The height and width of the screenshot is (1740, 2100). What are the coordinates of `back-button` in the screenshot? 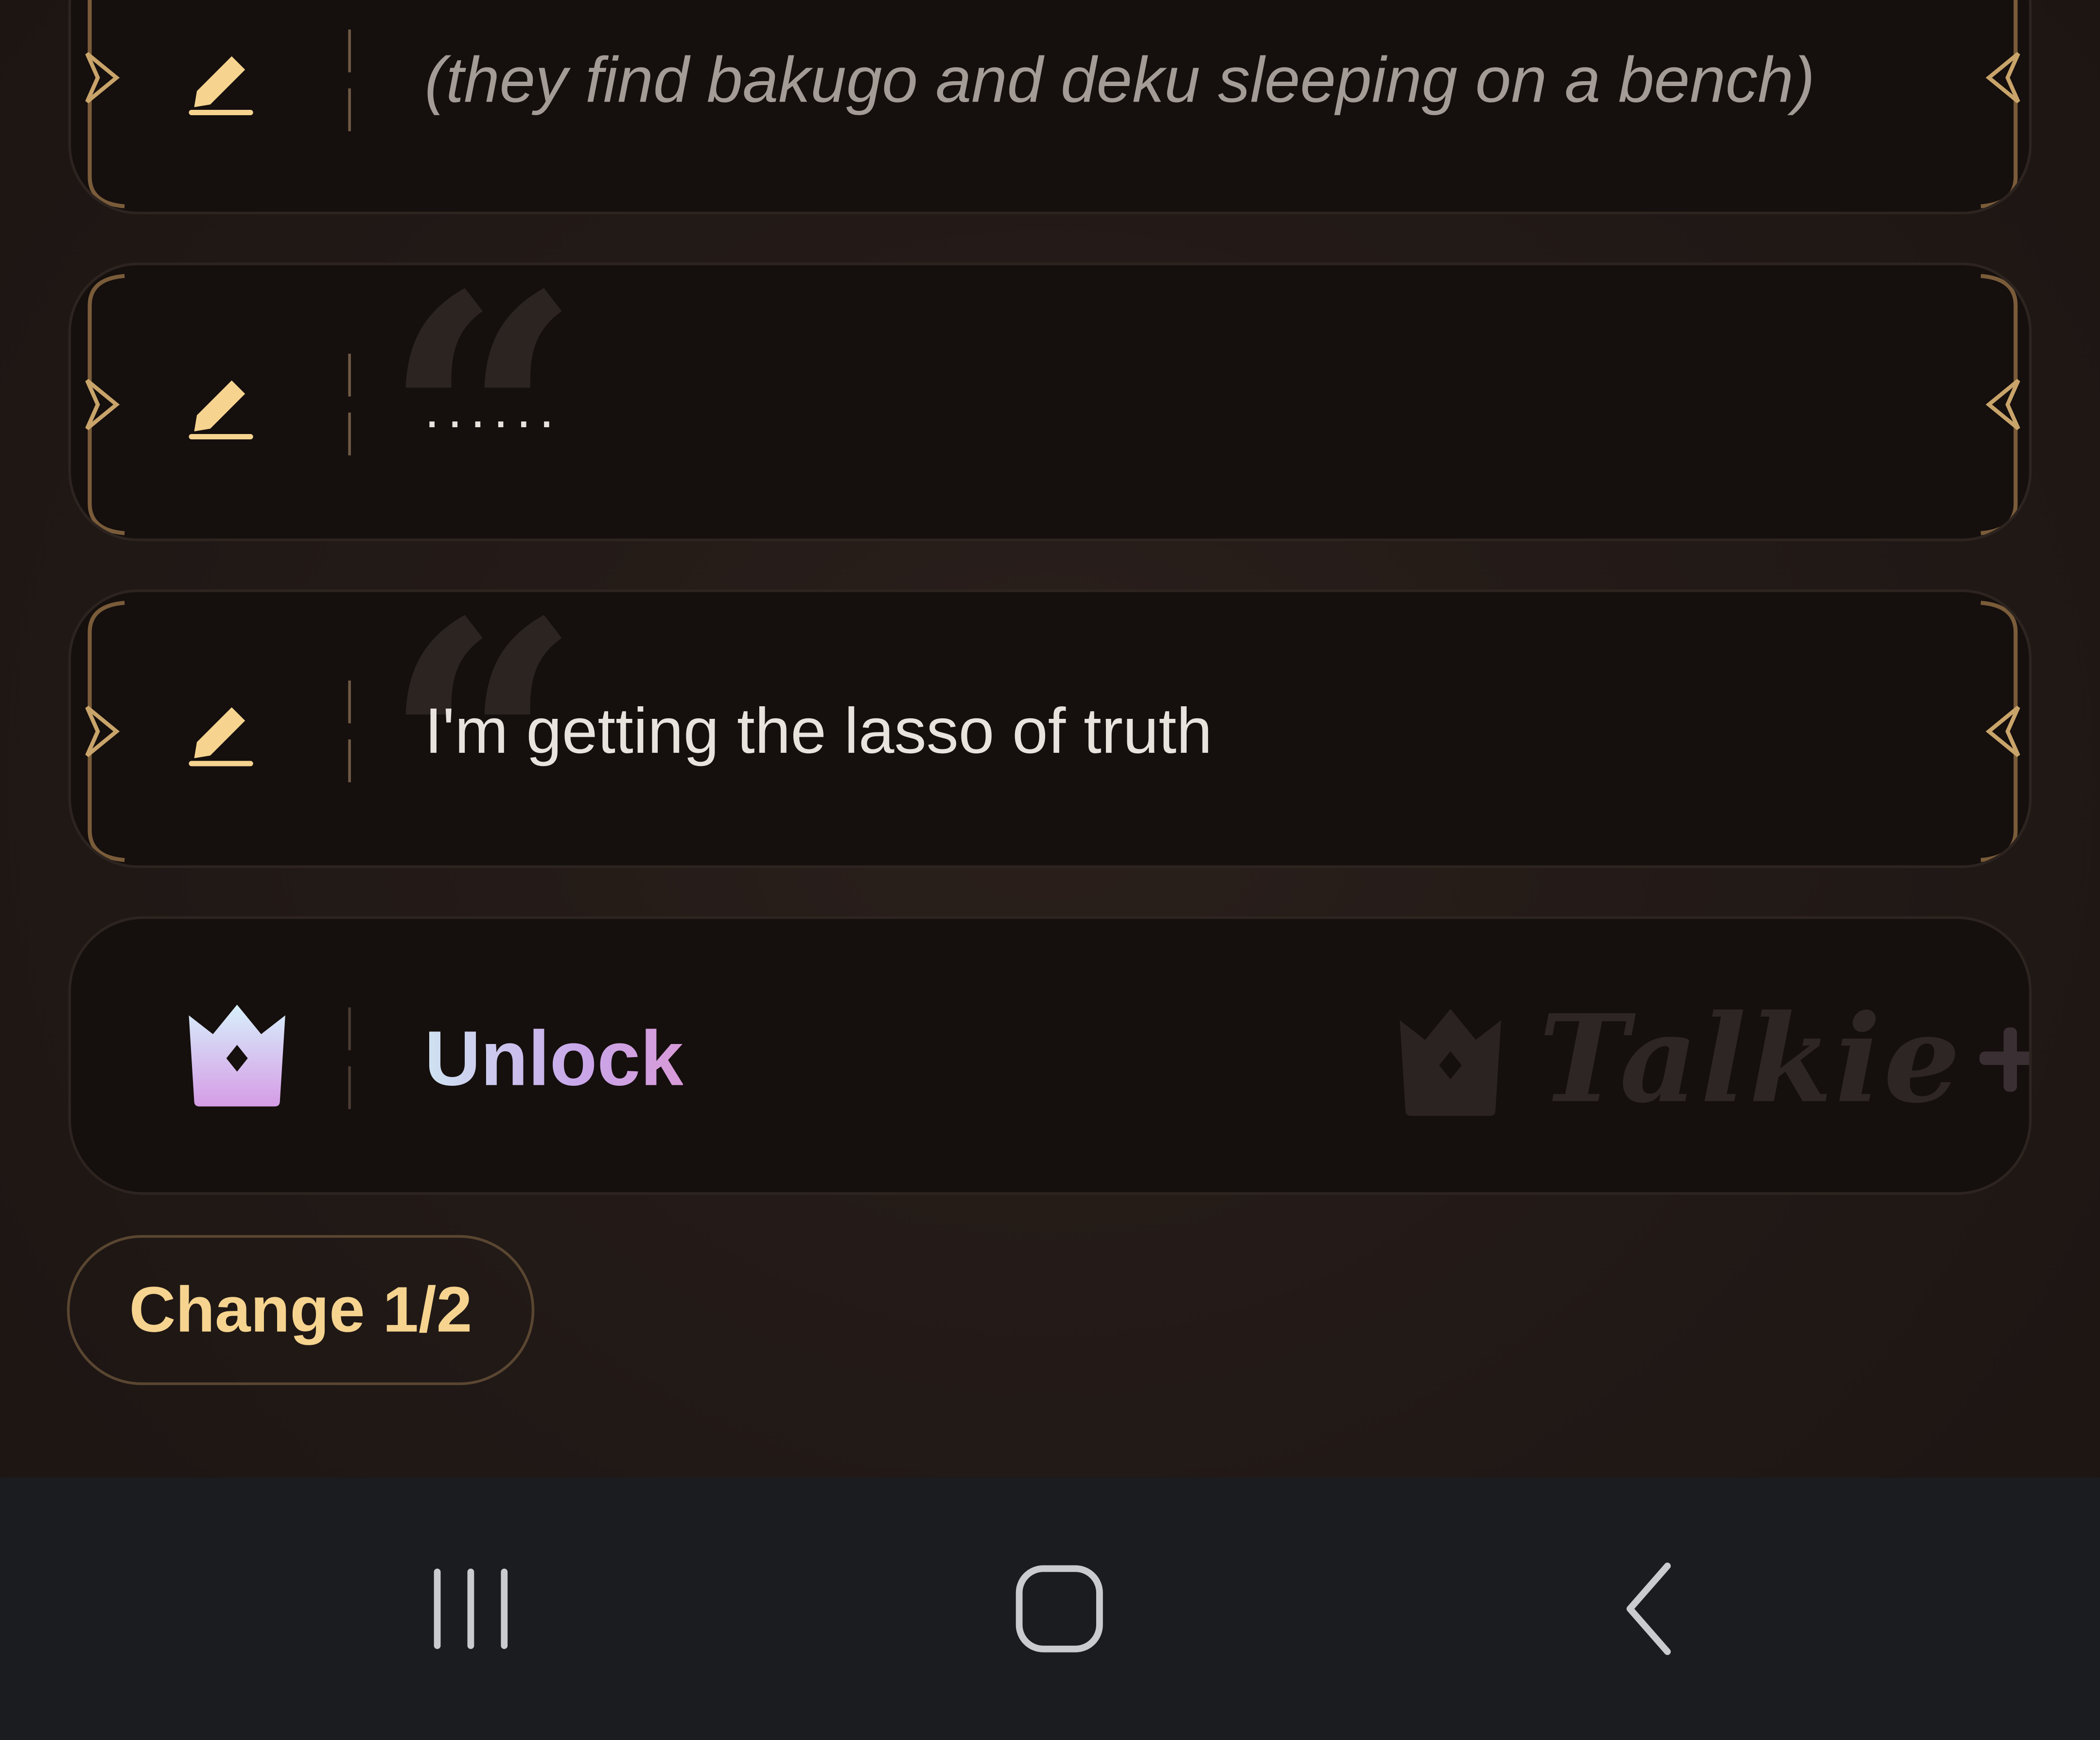 It's located at (1649, 1609).